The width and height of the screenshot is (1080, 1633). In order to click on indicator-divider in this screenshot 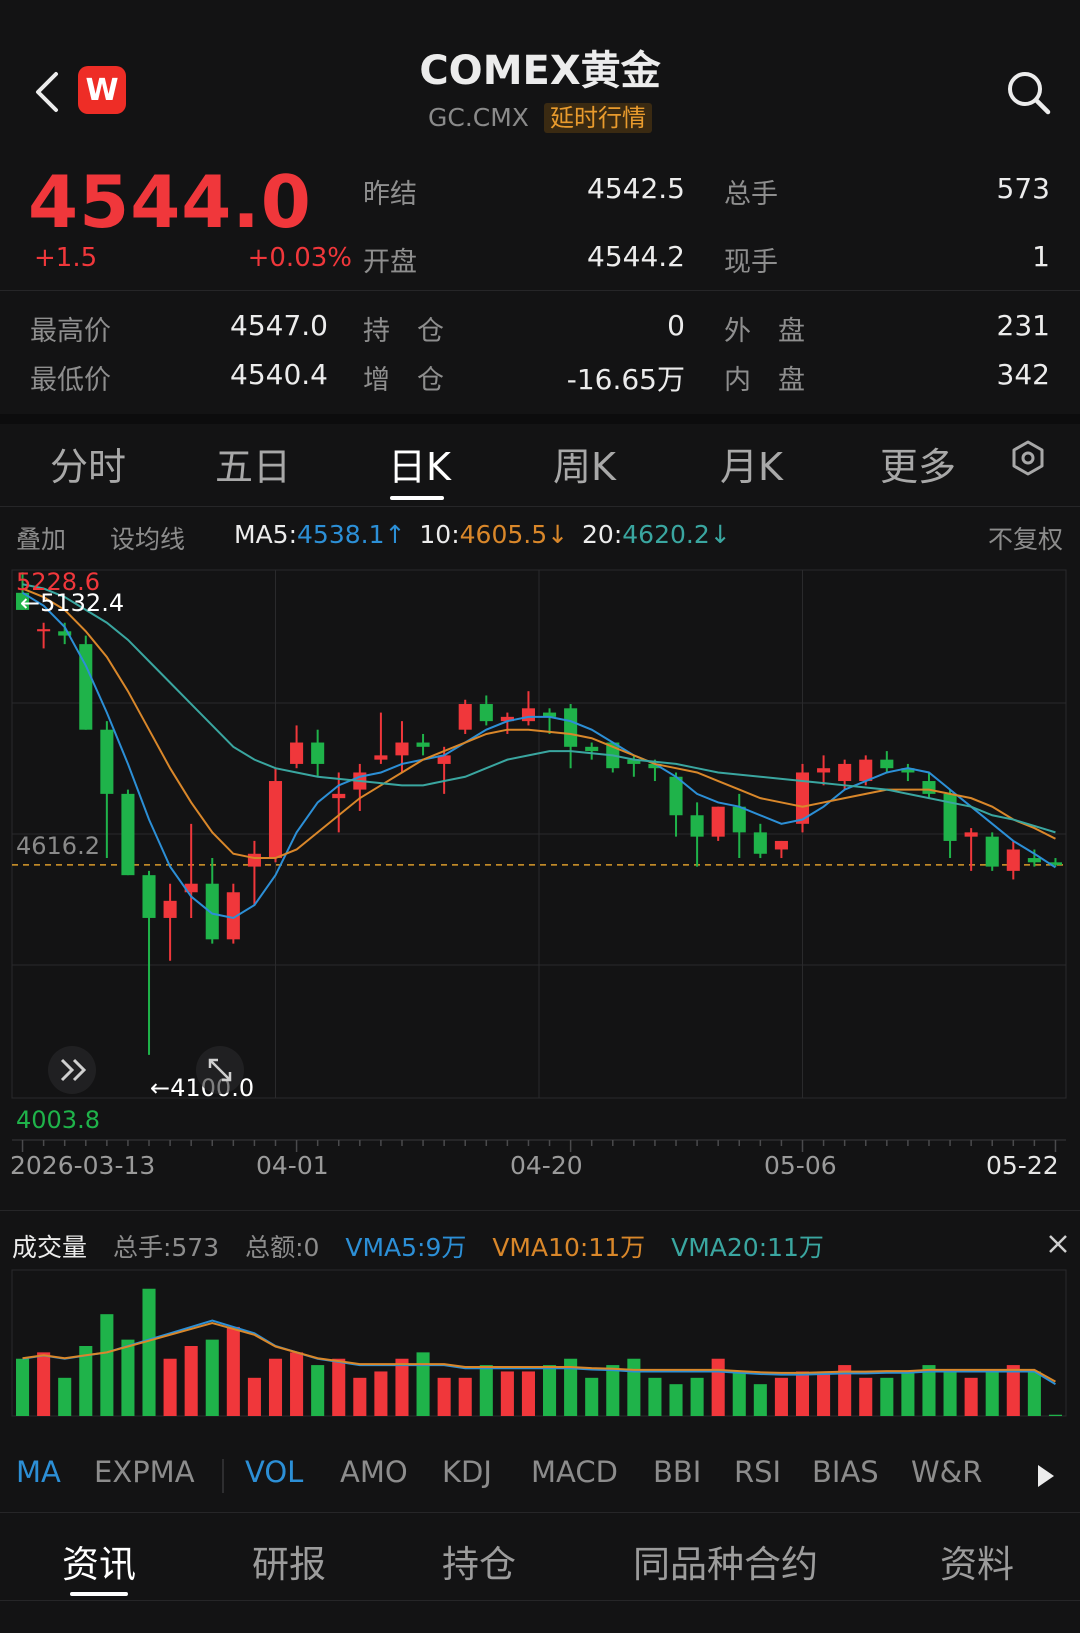, I will do `click(223, 1476)`.